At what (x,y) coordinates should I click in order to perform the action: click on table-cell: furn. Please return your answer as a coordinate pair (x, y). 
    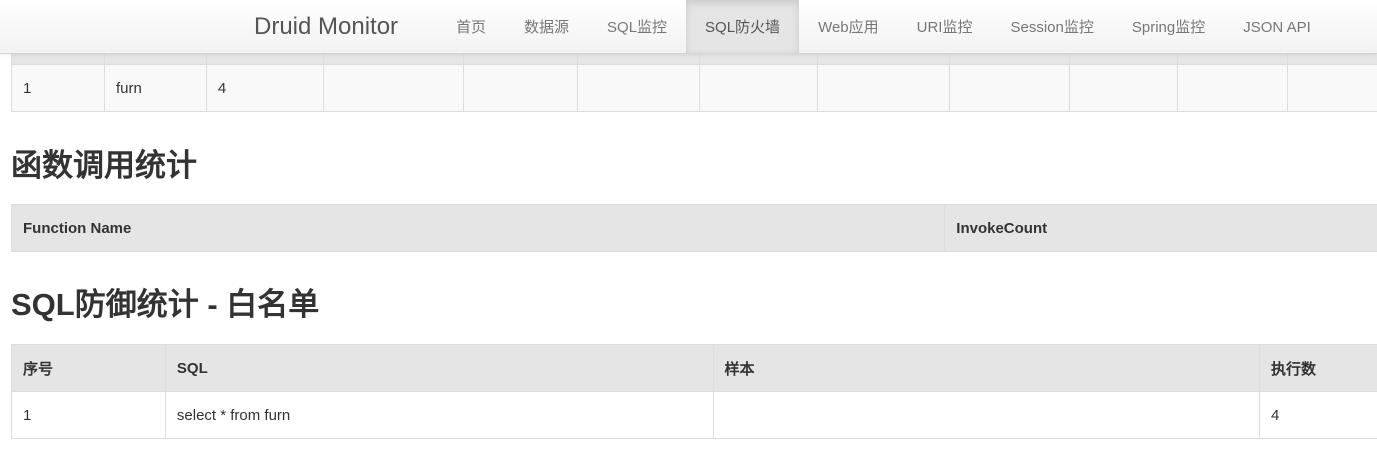
    Looking at the image, I should click on (155, 88).